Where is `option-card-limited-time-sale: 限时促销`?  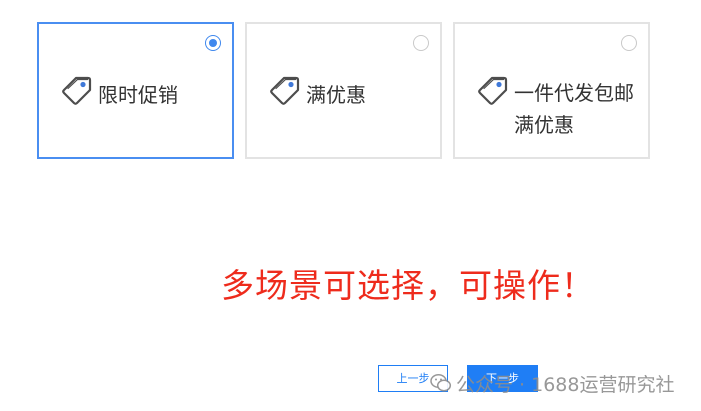
option-card-limited-time-sale: 限时促销 is located at coordinates (135, 90).